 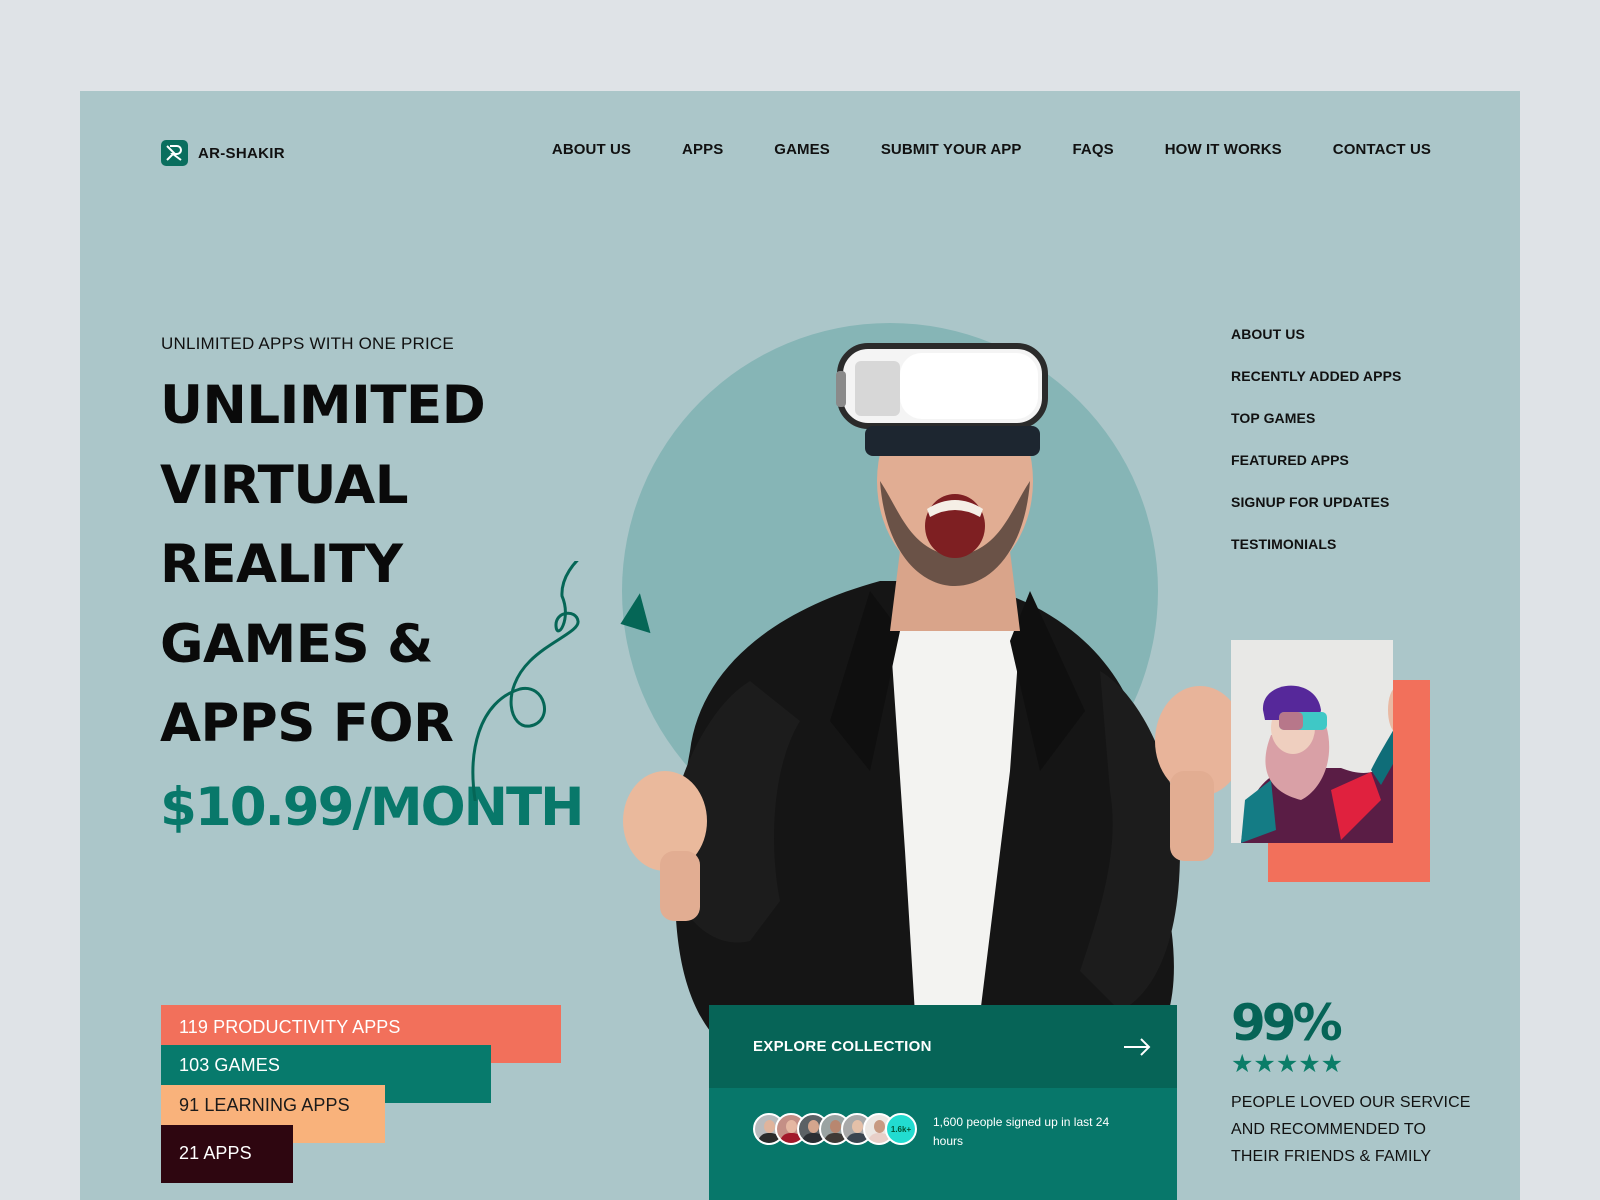 What do you see at coordinates (296, 644) in the screenshot?
I see `headline-line: GAMES &` at bounding box center [296, 644].